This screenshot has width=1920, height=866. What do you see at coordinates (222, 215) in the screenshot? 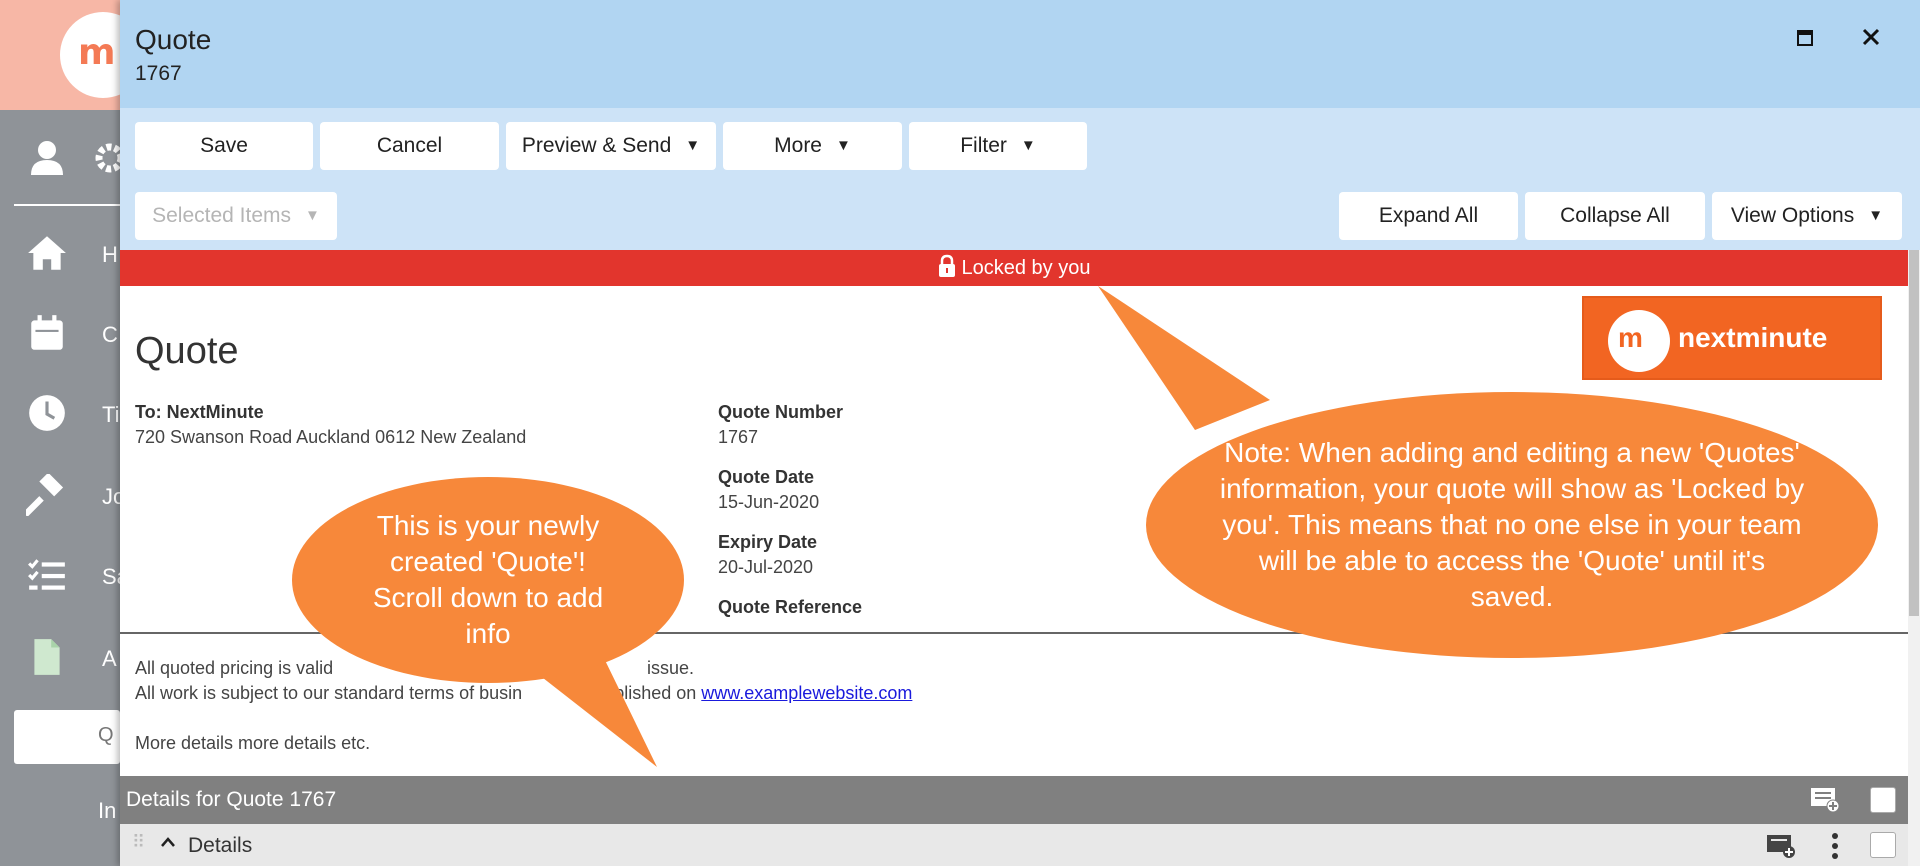
I see `selected-items-label: Selected Items` at bounding box center [222, 215].